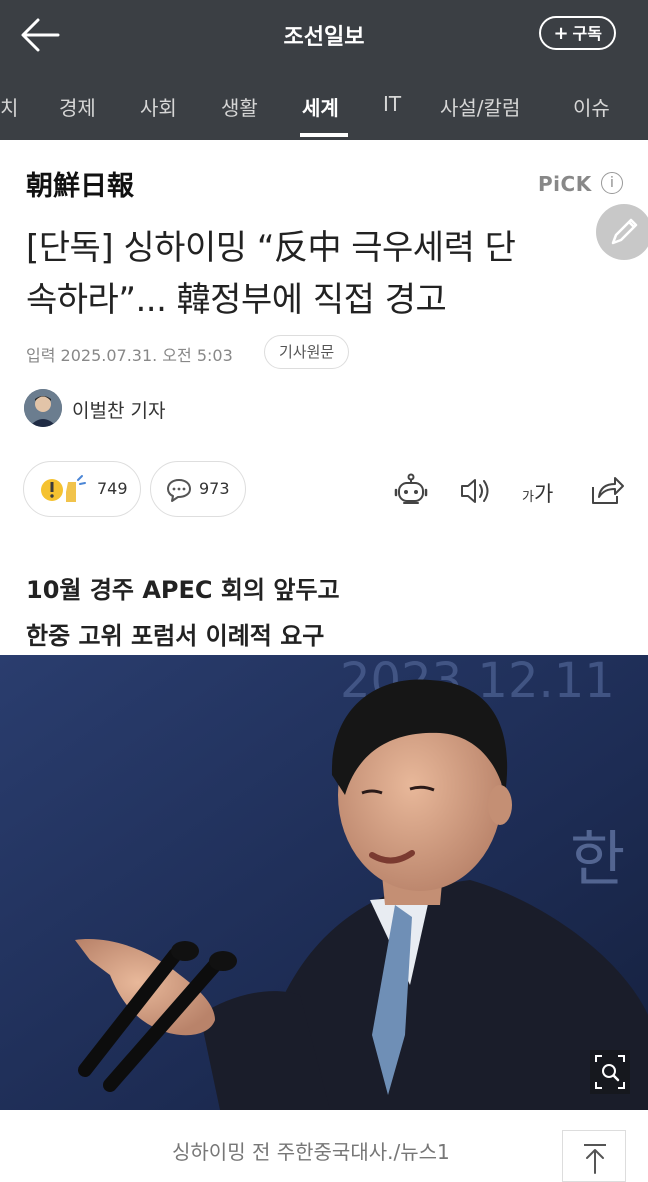 Image resolution: width=648 pixels, height=1182 pixels. I want to click on author-name: 이벌찬 기자, so click(118, 409).